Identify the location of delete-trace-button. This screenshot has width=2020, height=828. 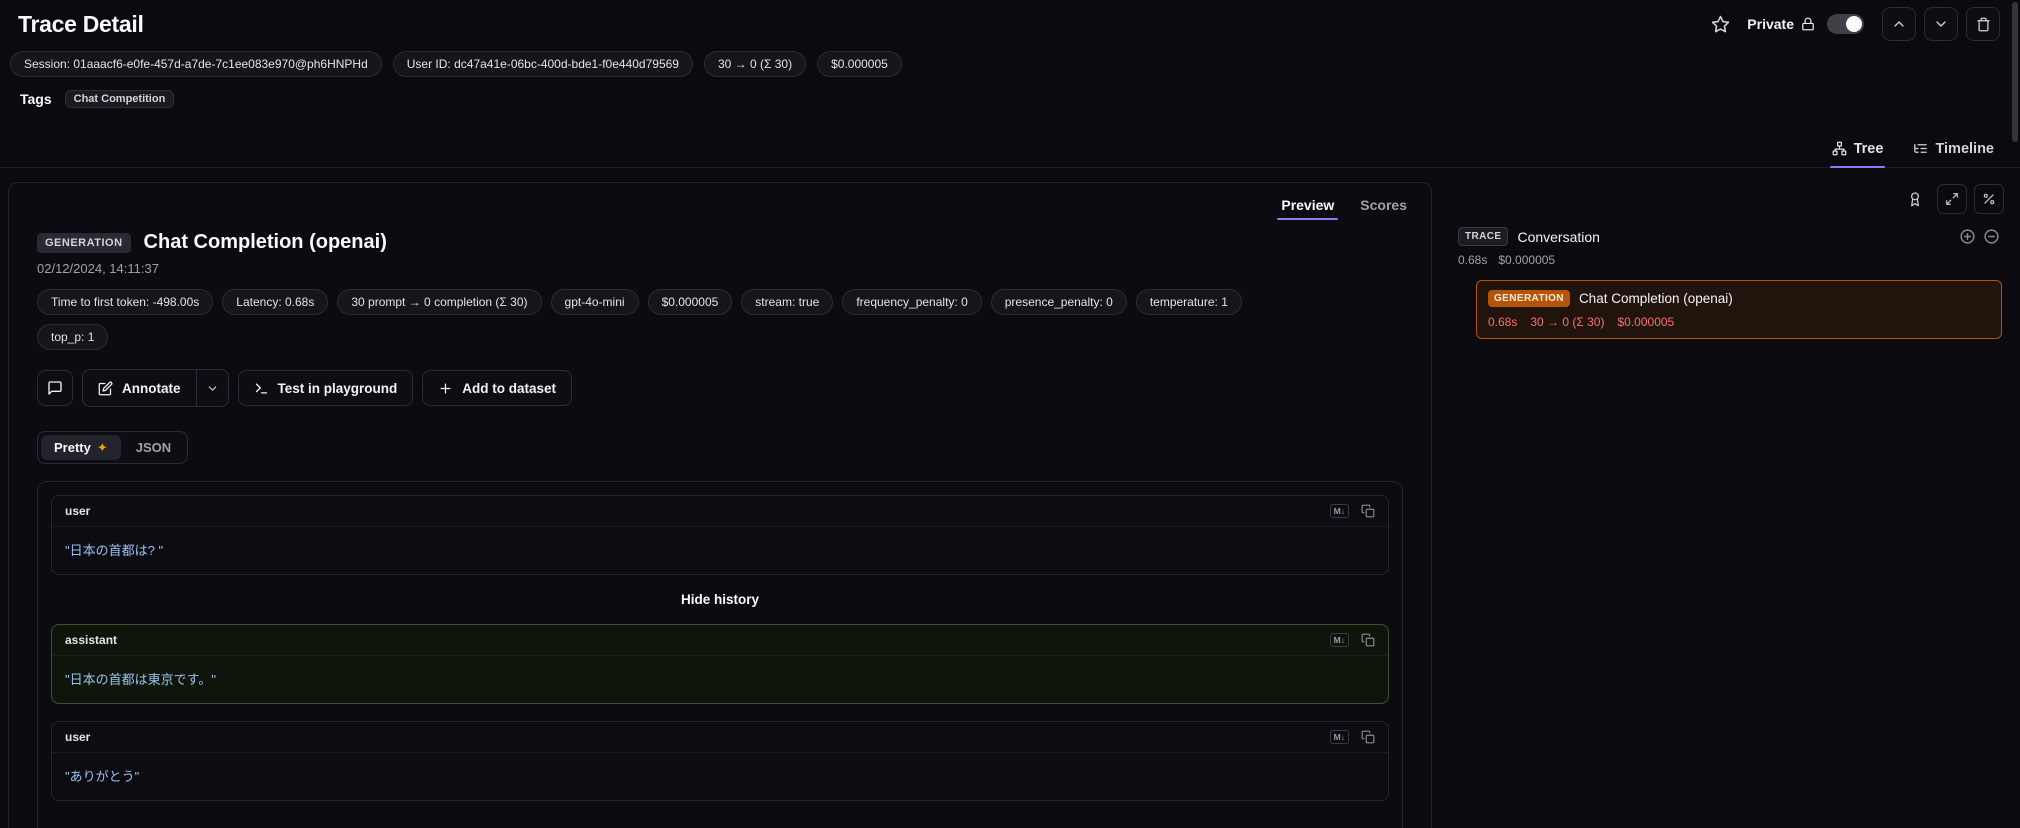
(1983, 24).